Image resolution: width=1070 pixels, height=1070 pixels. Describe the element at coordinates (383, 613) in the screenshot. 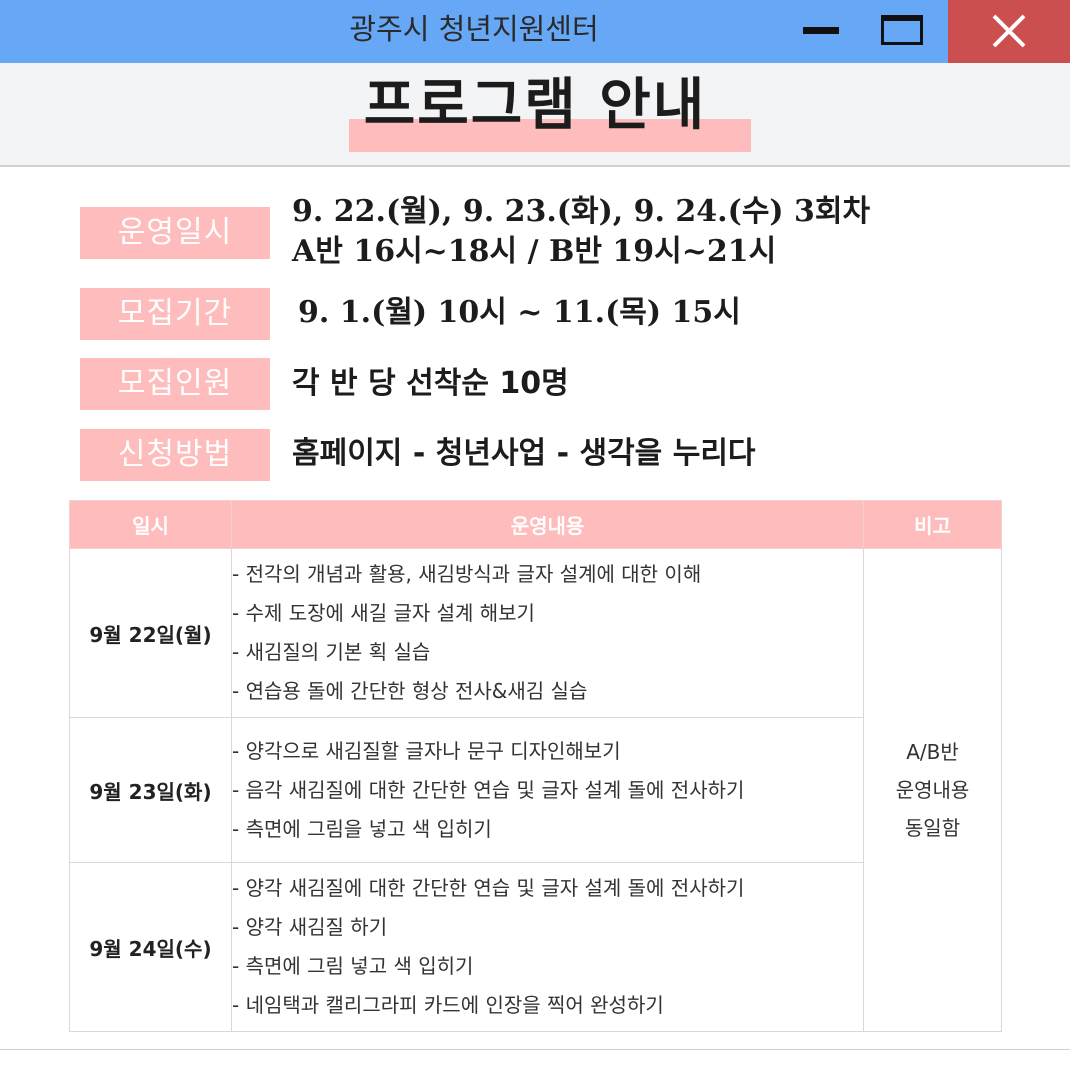

I see `content-item: - 수제 도장에 새길 글자 설계 해보기` at that location.